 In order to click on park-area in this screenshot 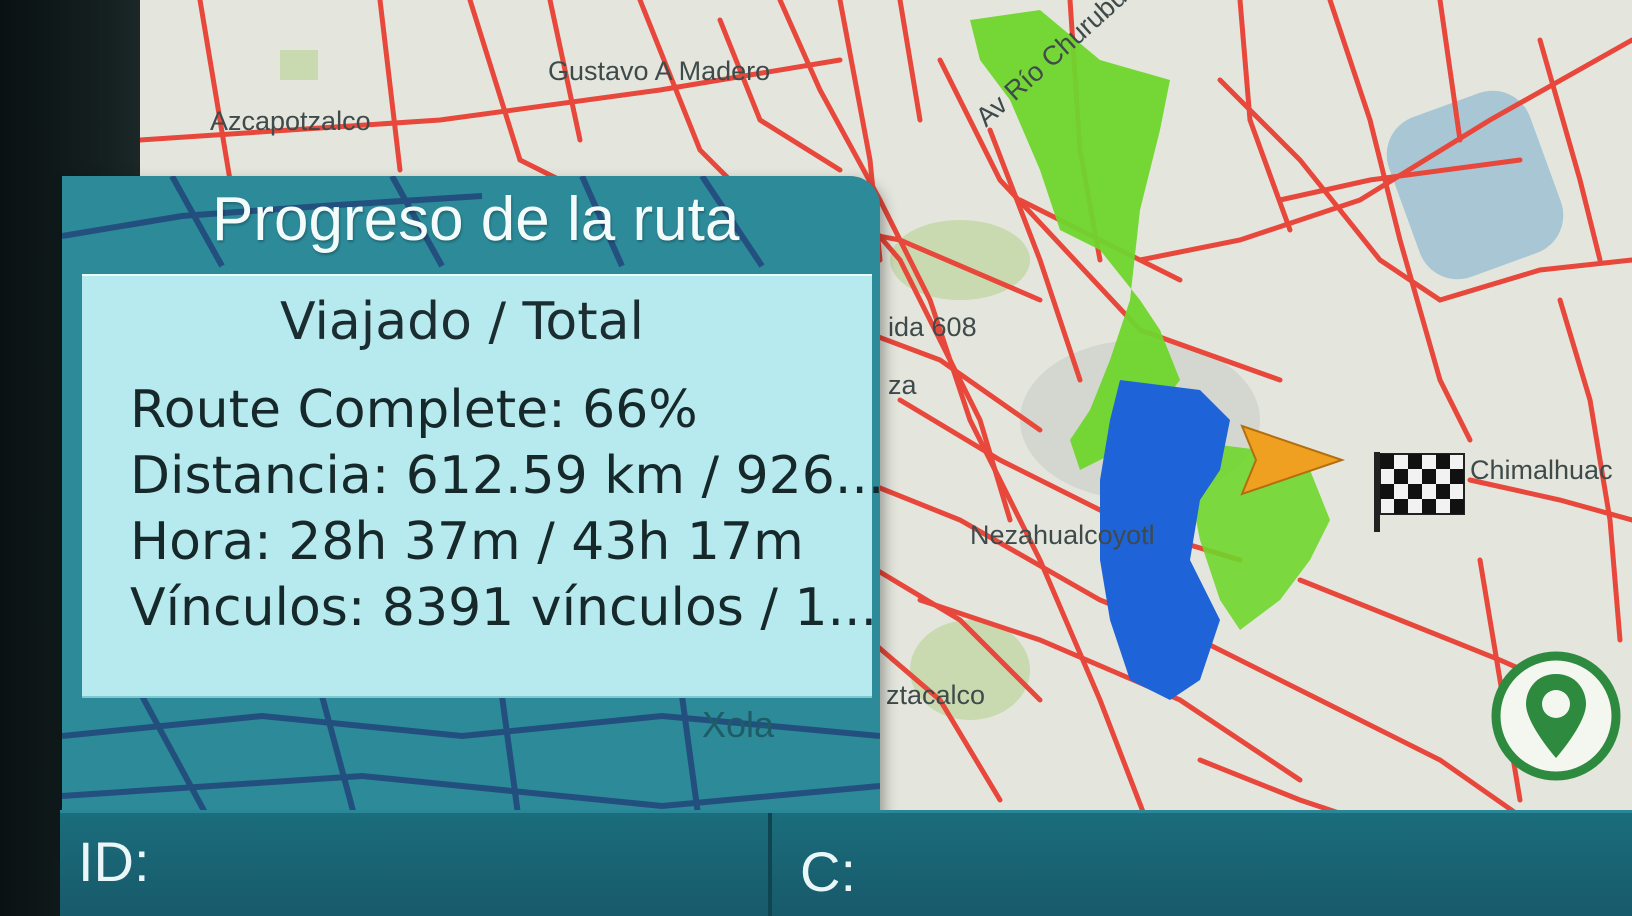, I will do `click(299, 65)`.